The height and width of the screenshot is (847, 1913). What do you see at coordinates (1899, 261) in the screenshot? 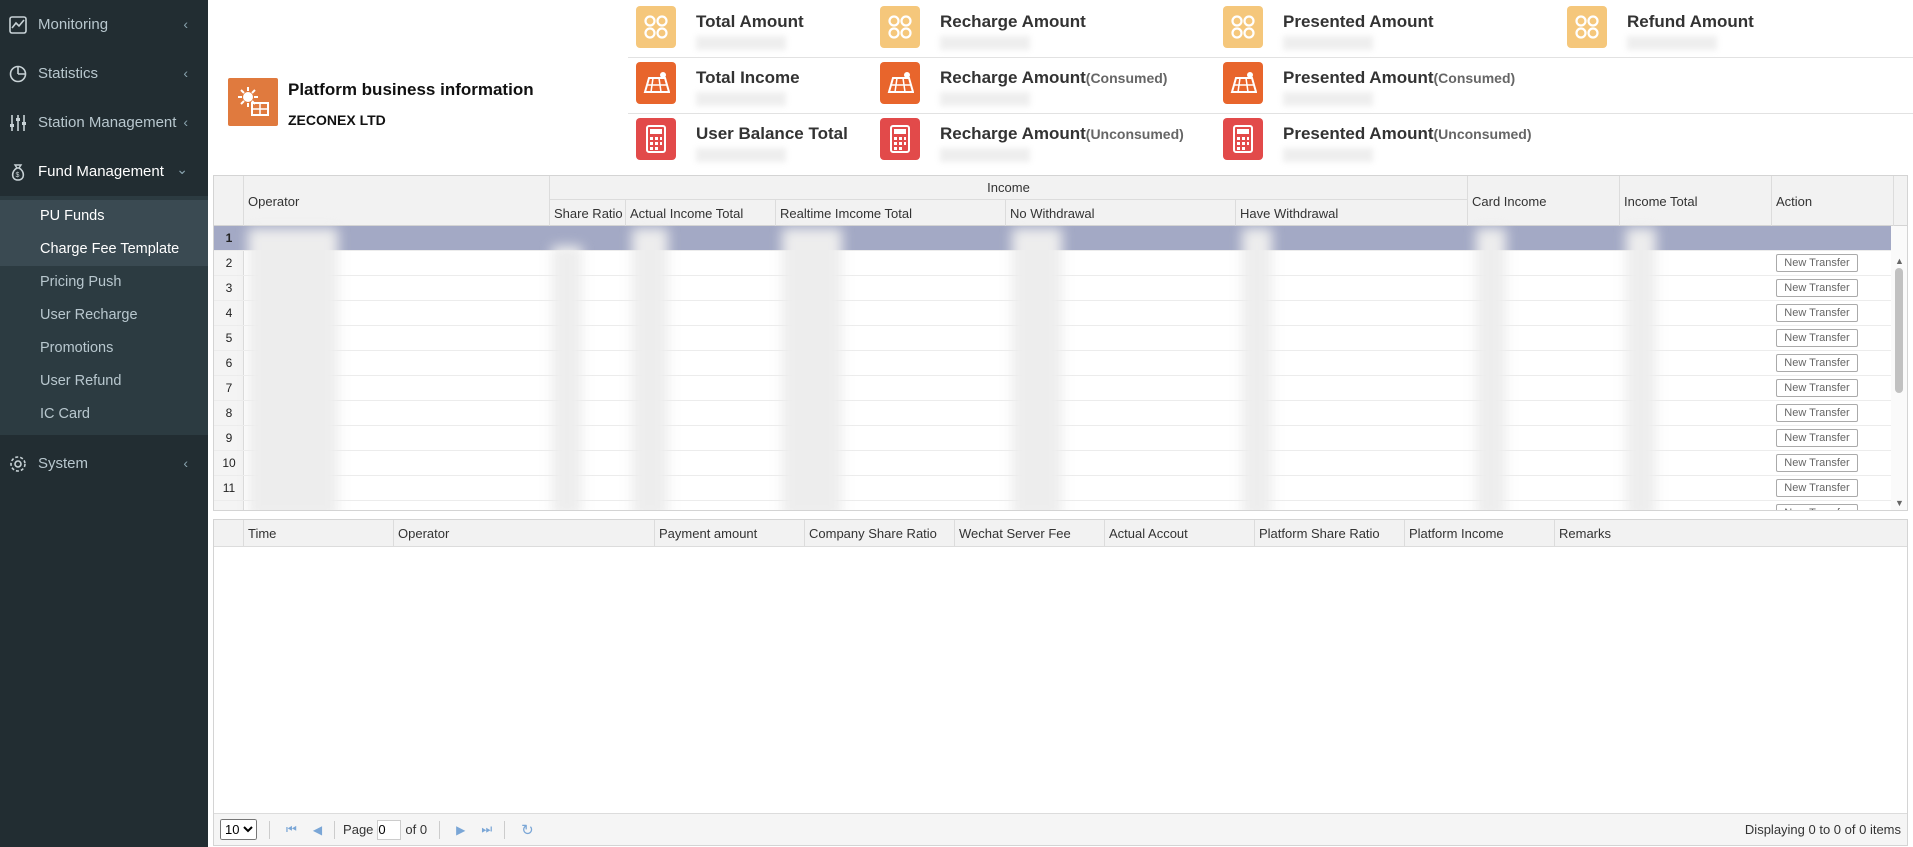
I see `scroll-up-icon: ▲` at bounding box center [1899, 261].